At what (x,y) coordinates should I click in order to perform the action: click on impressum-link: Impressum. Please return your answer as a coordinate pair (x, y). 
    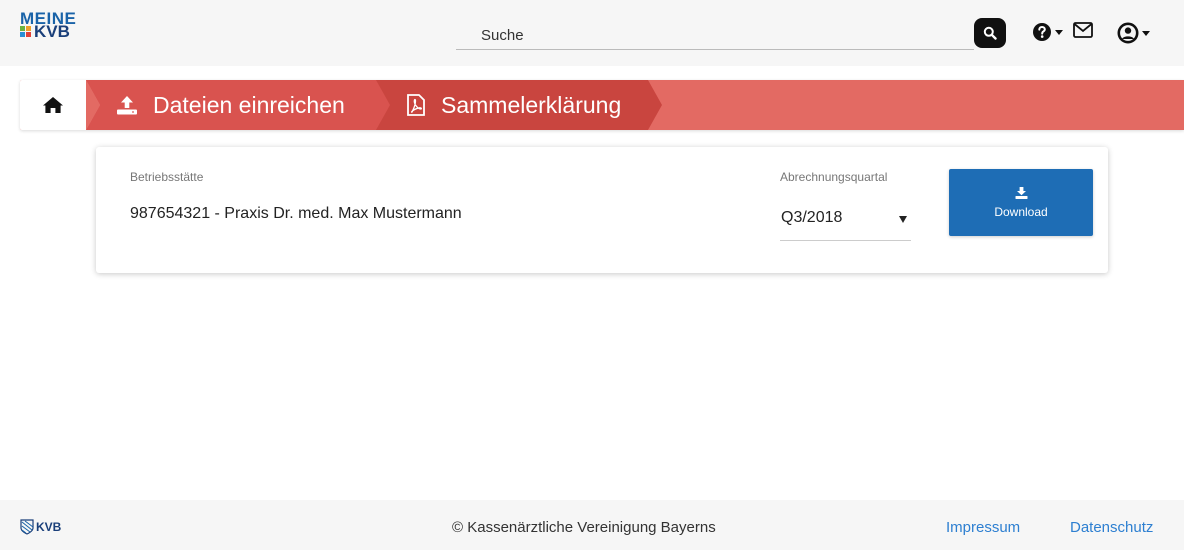
    Looking at the image, I should click on (983, 527).